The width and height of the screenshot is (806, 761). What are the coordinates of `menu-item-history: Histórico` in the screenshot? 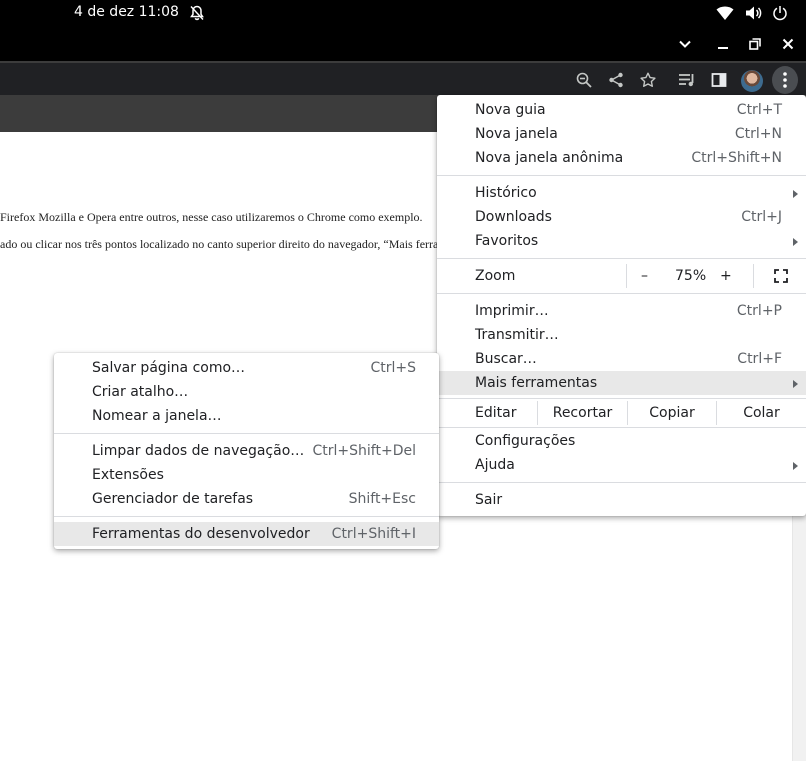 It's located at (621, 193).